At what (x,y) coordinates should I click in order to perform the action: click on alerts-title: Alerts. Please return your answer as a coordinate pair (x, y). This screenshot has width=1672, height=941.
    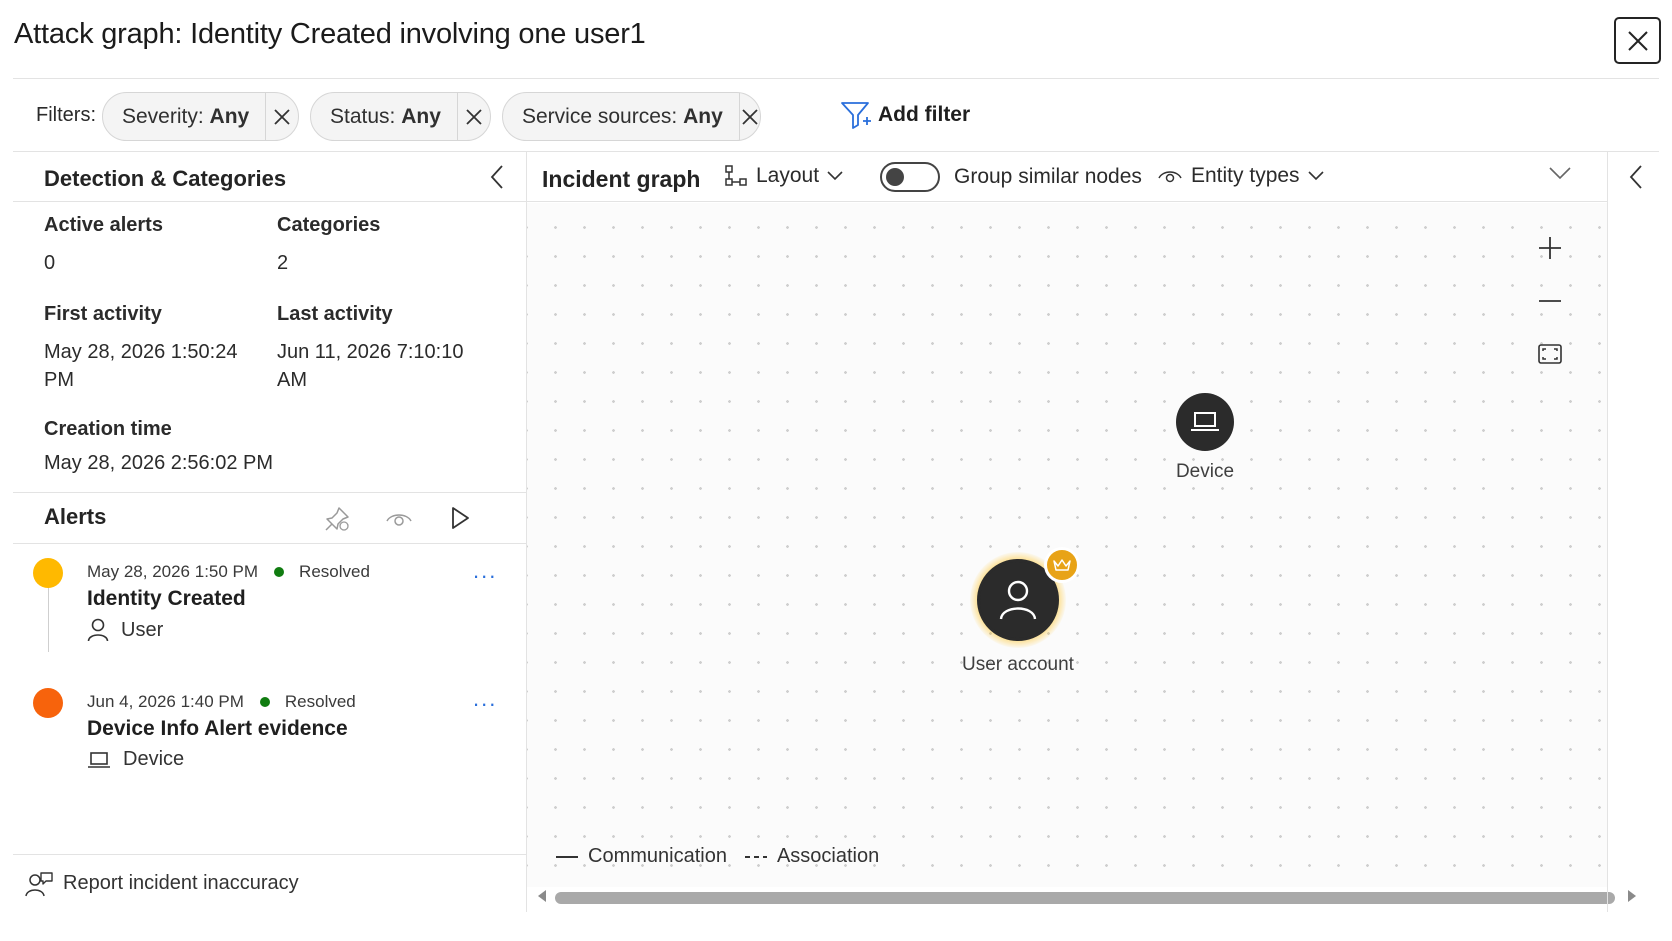
    Looking at the image, I should click on (75, 516).